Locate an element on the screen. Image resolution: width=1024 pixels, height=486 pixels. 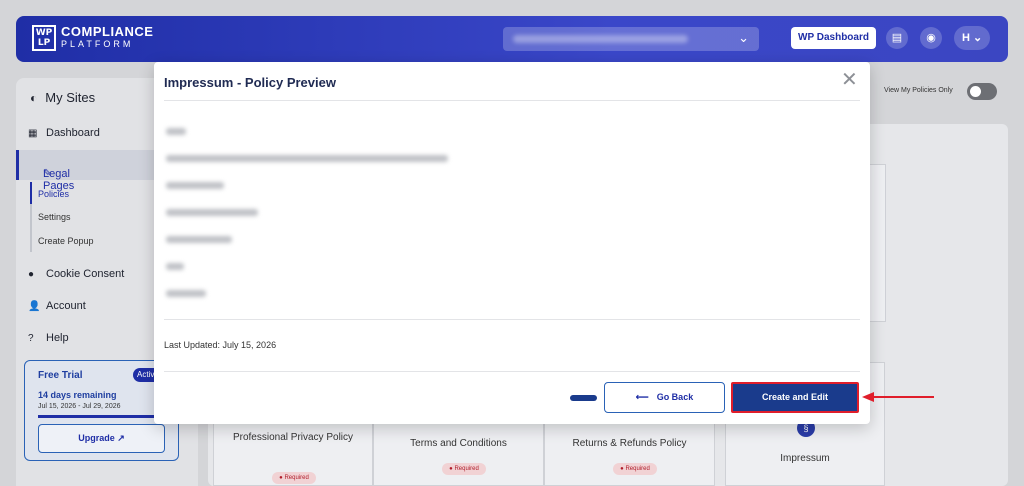
site-selector: ⌄ is located at coordinates (631, 39).